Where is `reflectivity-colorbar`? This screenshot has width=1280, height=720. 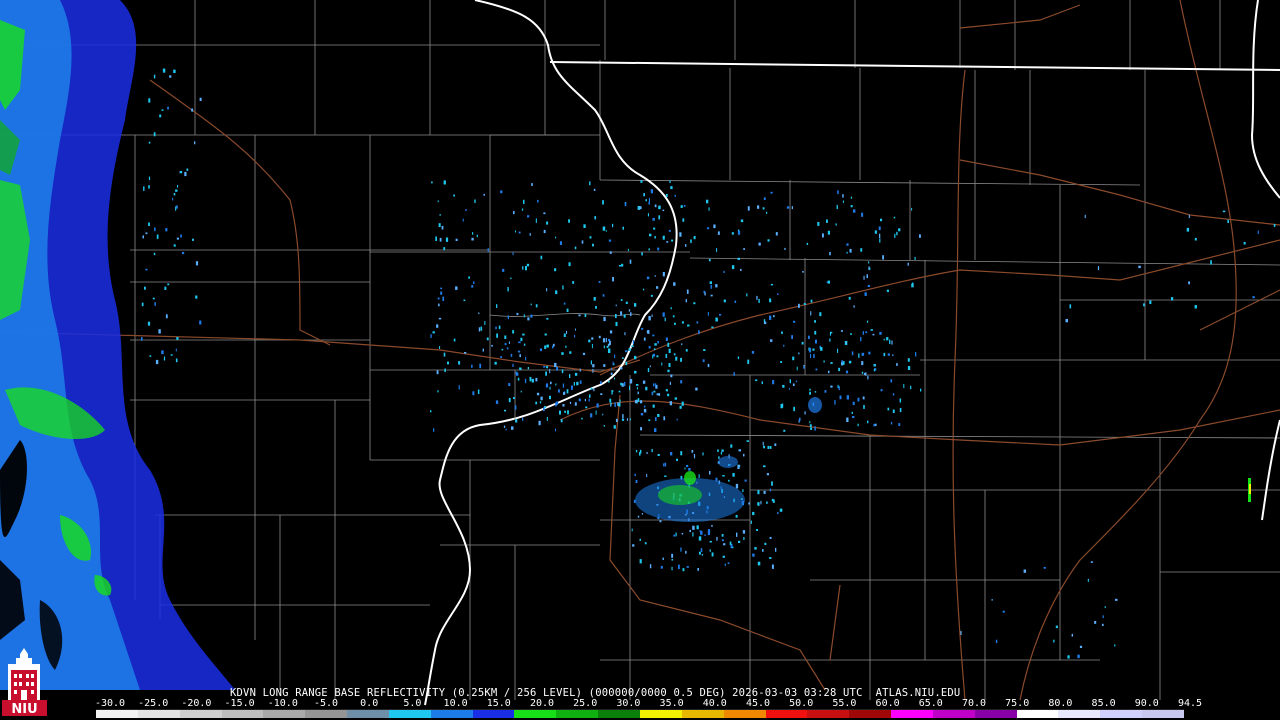 reflectivity-colorbar is located at coordinates (640, 713).